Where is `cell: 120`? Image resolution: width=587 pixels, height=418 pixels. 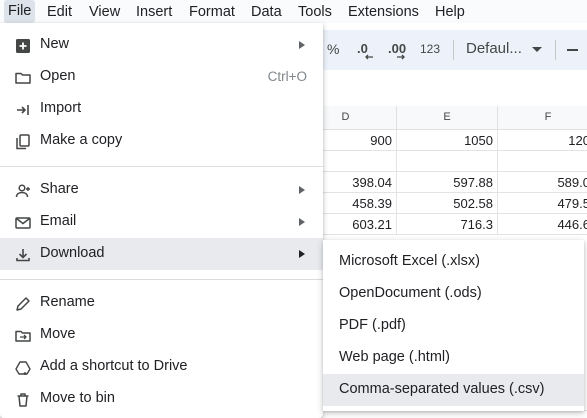 cell: 120 is located at coordinates (542, 140).